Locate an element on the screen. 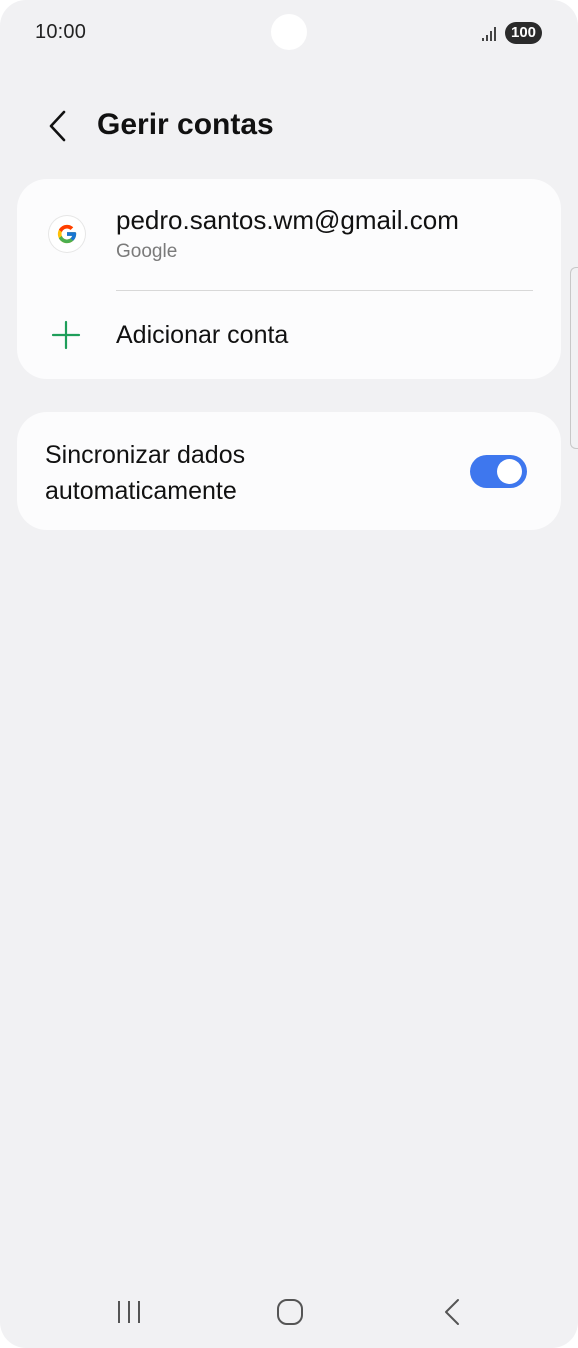  google-logo-icon is located at coordinates (67, 234).